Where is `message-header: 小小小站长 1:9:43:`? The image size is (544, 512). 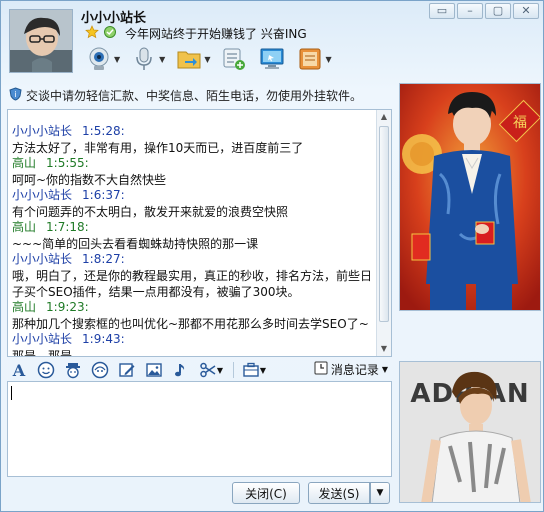 message-header: 小小小站长 1:9:43: is located at coordinates (194, 340).